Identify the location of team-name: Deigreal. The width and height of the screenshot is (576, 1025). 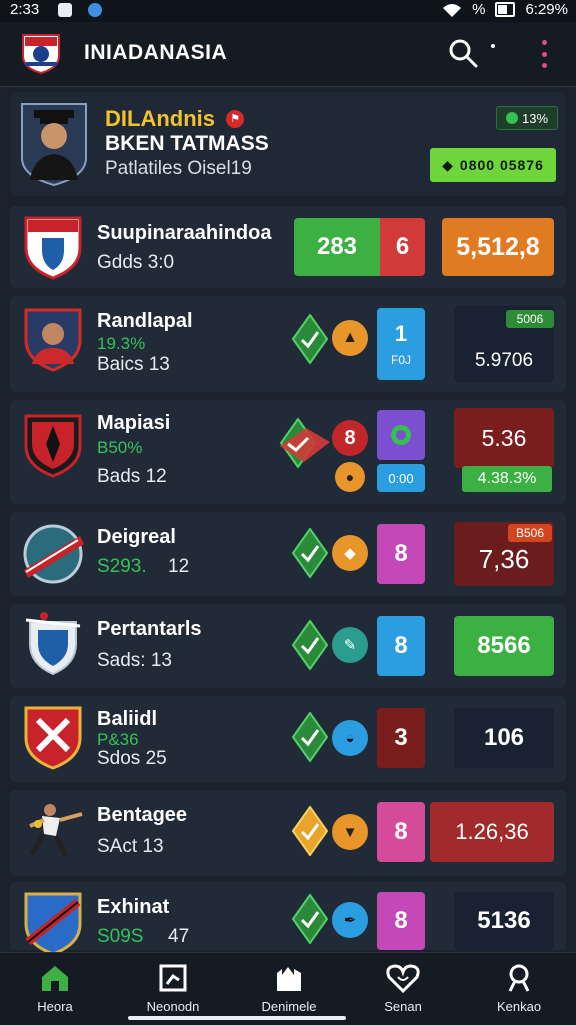
(136, 537).